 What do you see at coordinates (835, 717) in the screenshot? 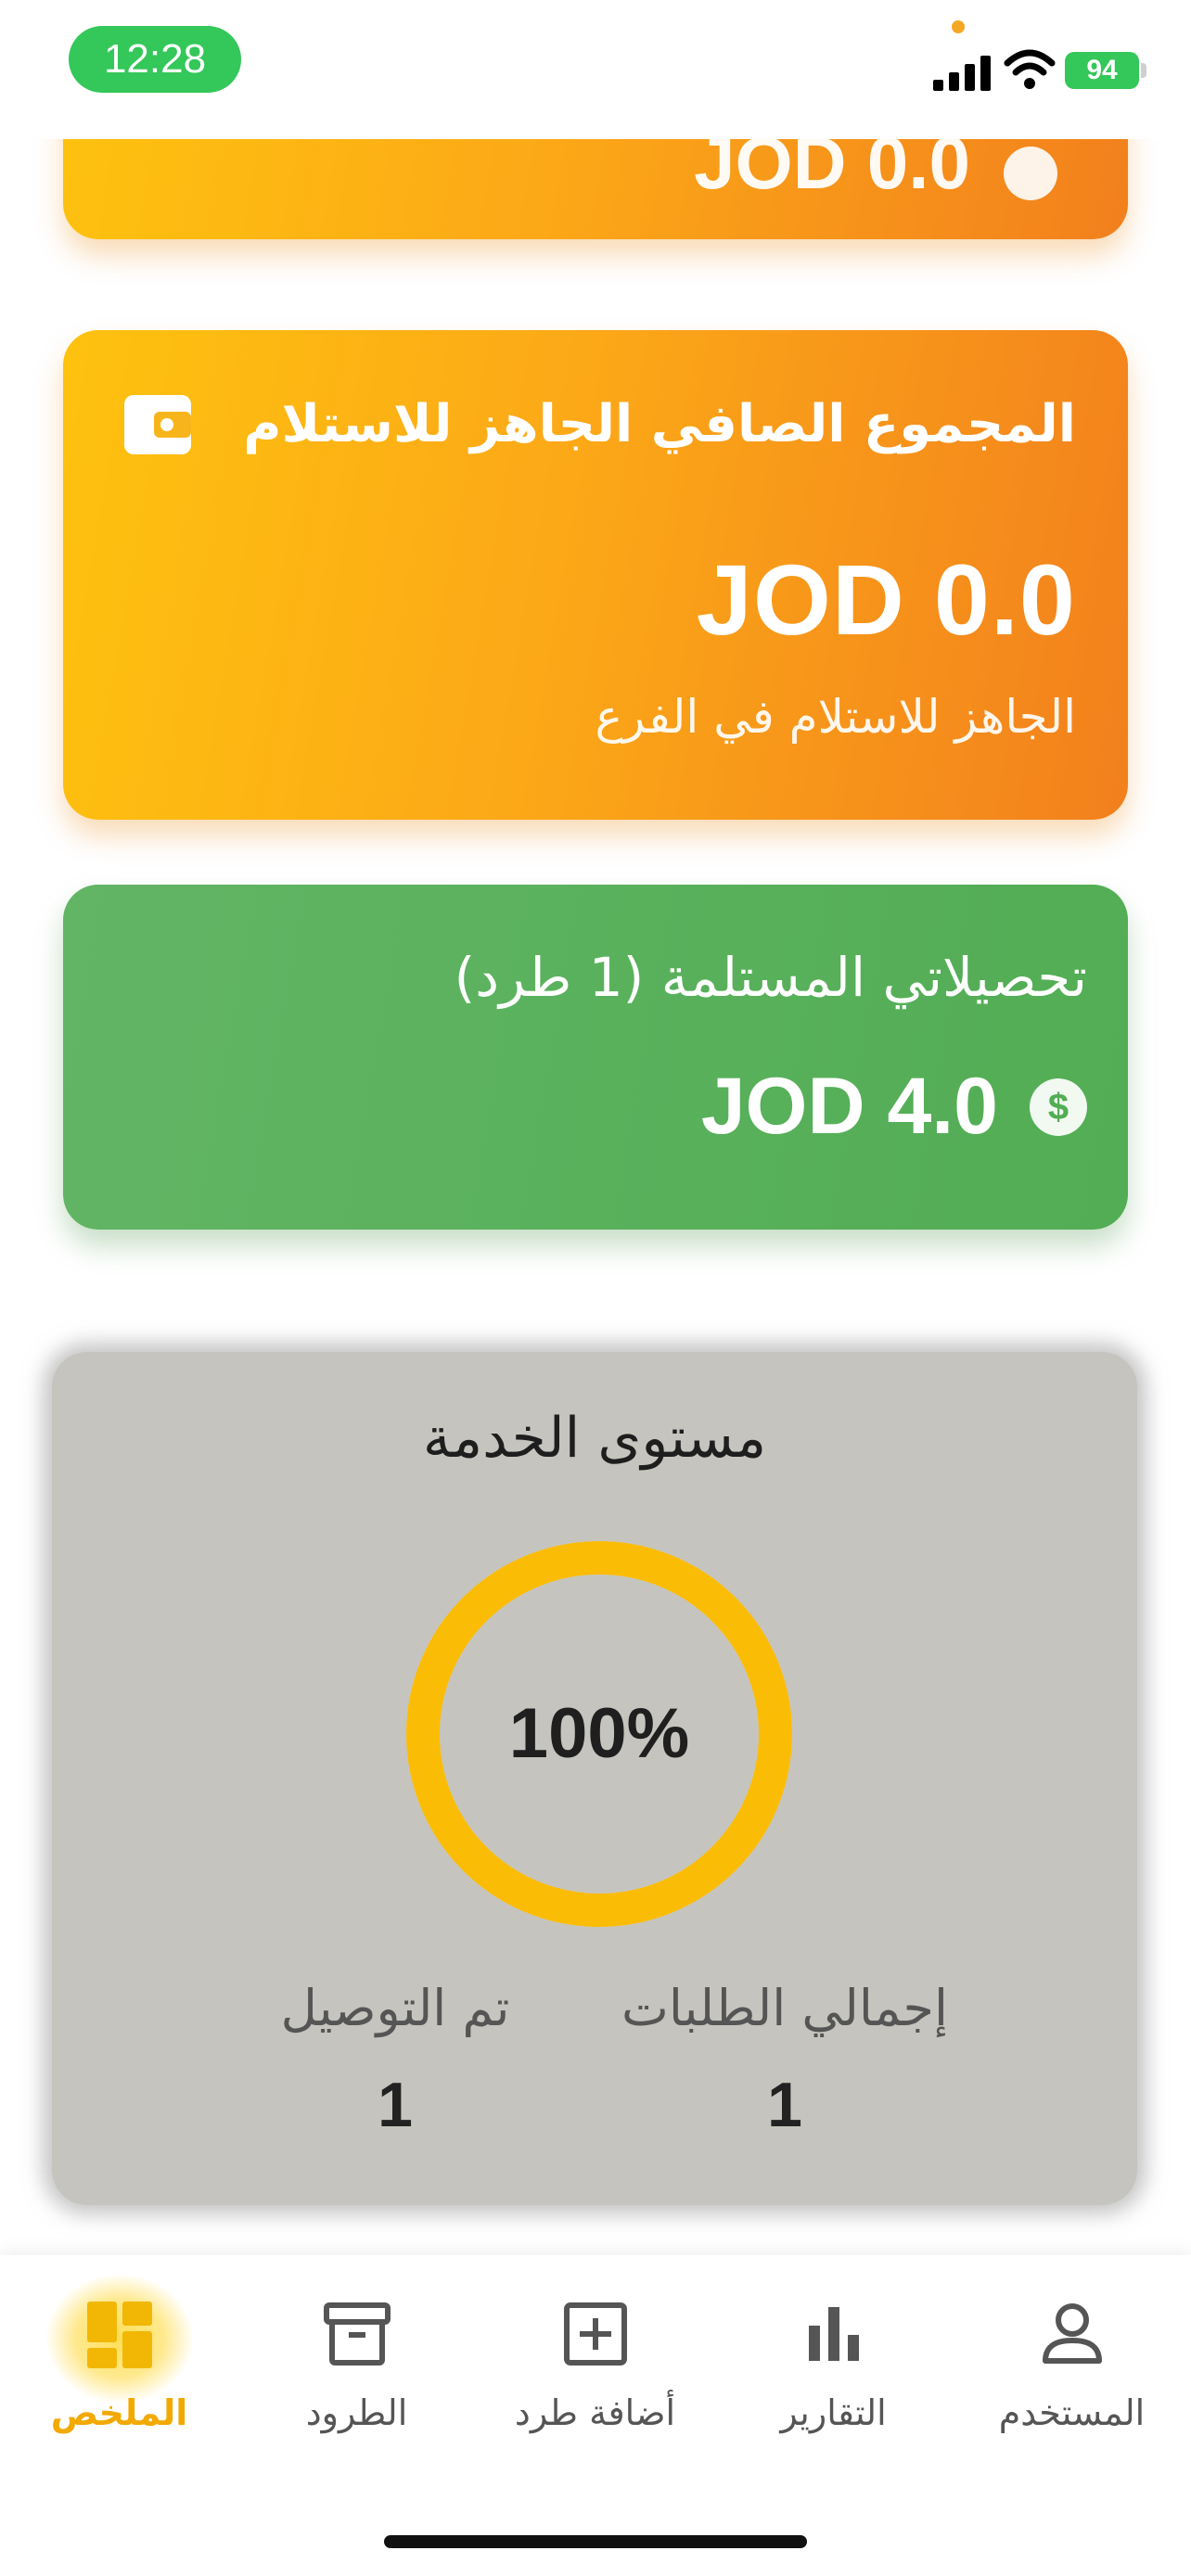
I see `ready-card-subtitle: الجاهز للاستلام في الفرع` at bounding box center [835, 717].